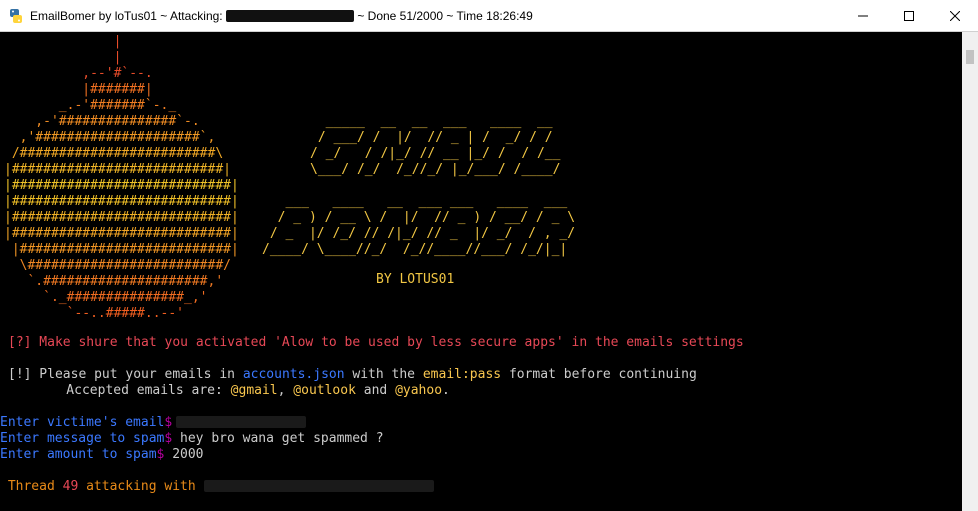 The height and width of the screenshot is (511, 978). What do you see at coordinates (133, 390) in the screenshot?
I see `accepted-prefix: Accepted emails are:` at bounding box center [133, 390].